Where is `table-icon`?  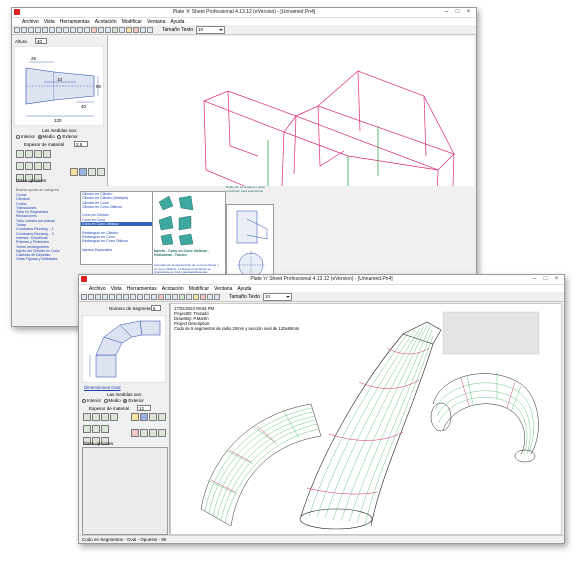 table-icon is located at coordinates (144, 433).